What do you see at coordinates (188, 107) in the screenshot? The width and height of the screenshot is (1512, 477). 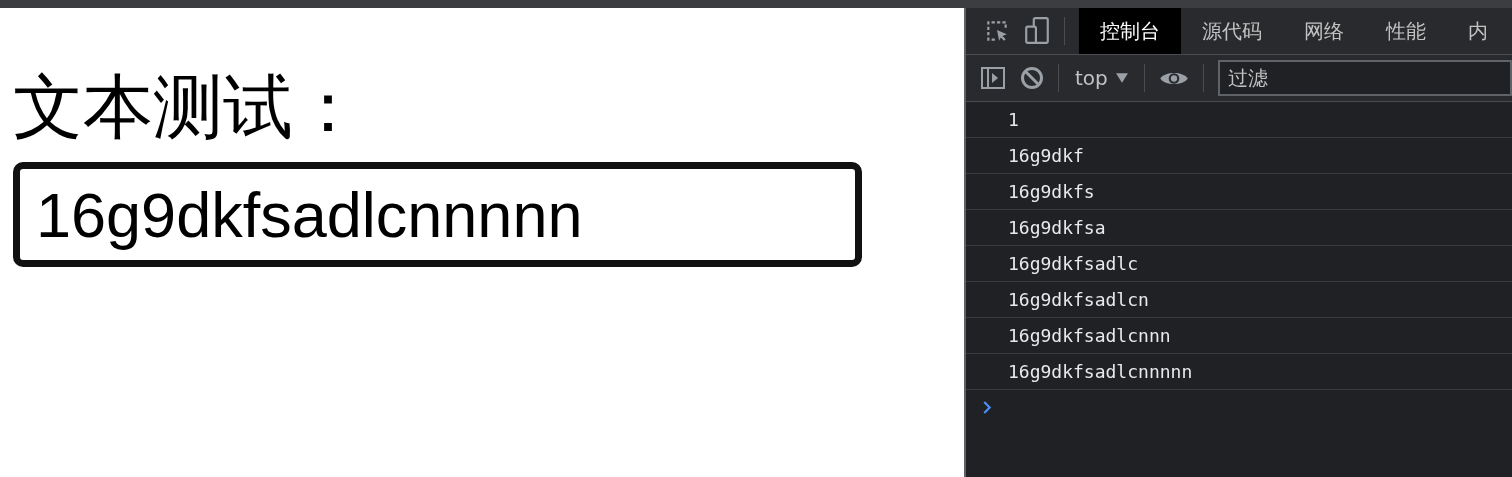 I see `page-heading: 文本测试：` at bounding box center [188, 107].